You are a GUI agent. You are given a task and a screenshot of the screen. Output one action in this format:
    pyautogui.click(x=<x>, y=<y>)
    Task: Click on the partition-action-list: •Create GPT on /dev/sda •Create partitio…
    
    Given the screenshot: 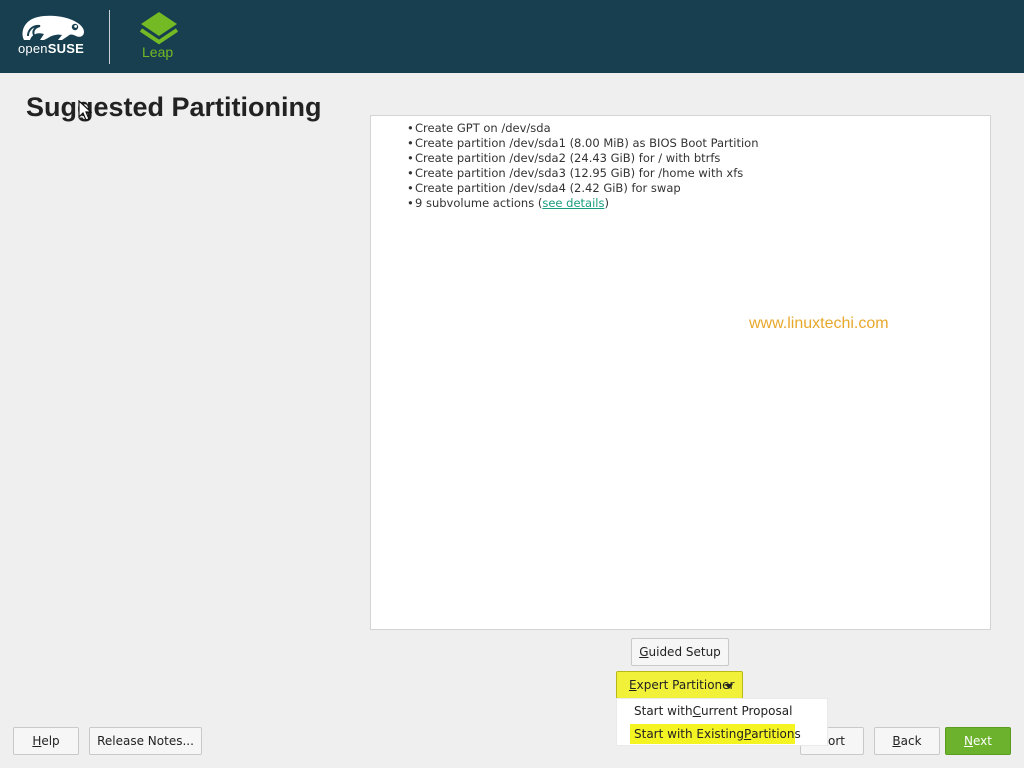 What is the action you would take?
    pyautogui.click(x=583, y=166)
    